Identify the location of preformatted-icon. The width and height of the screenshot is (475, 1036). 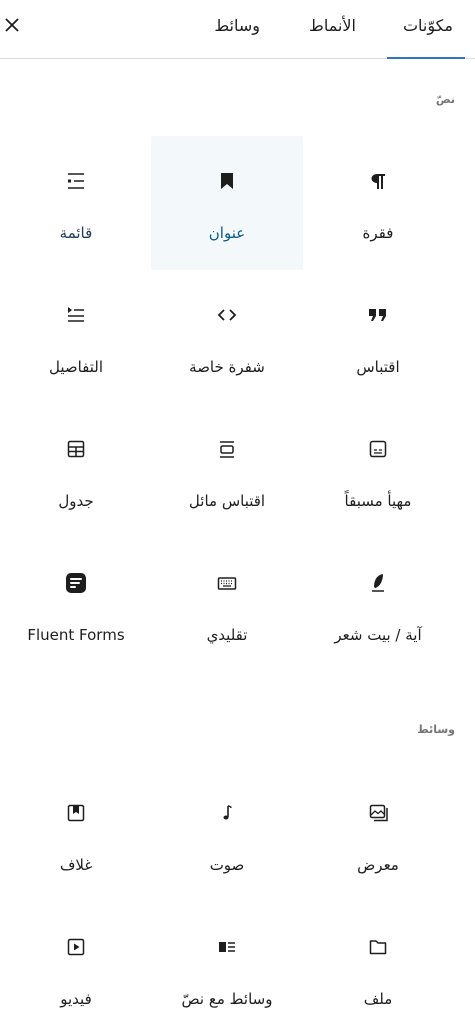
(378, 449).